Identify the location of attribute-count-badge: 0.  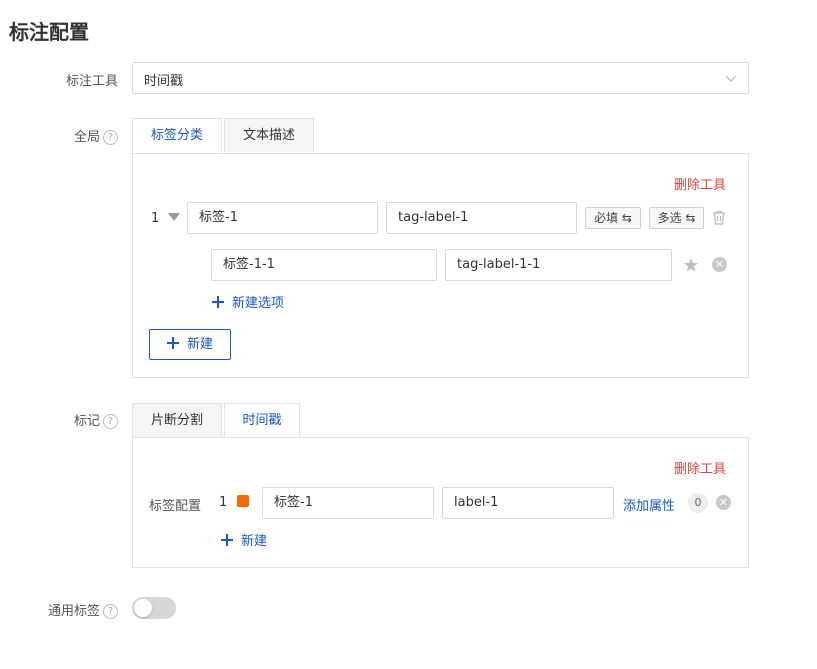
(698, 503).